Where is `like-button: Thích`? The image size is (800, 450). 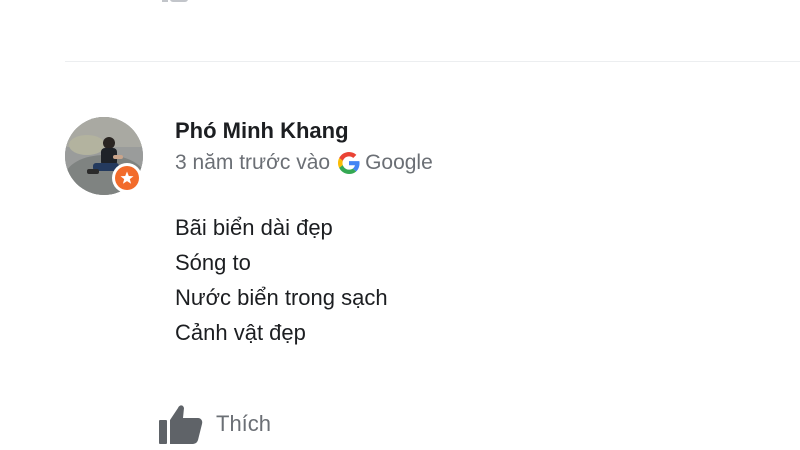
like-button: Thích is located at coordinates (213, 424).